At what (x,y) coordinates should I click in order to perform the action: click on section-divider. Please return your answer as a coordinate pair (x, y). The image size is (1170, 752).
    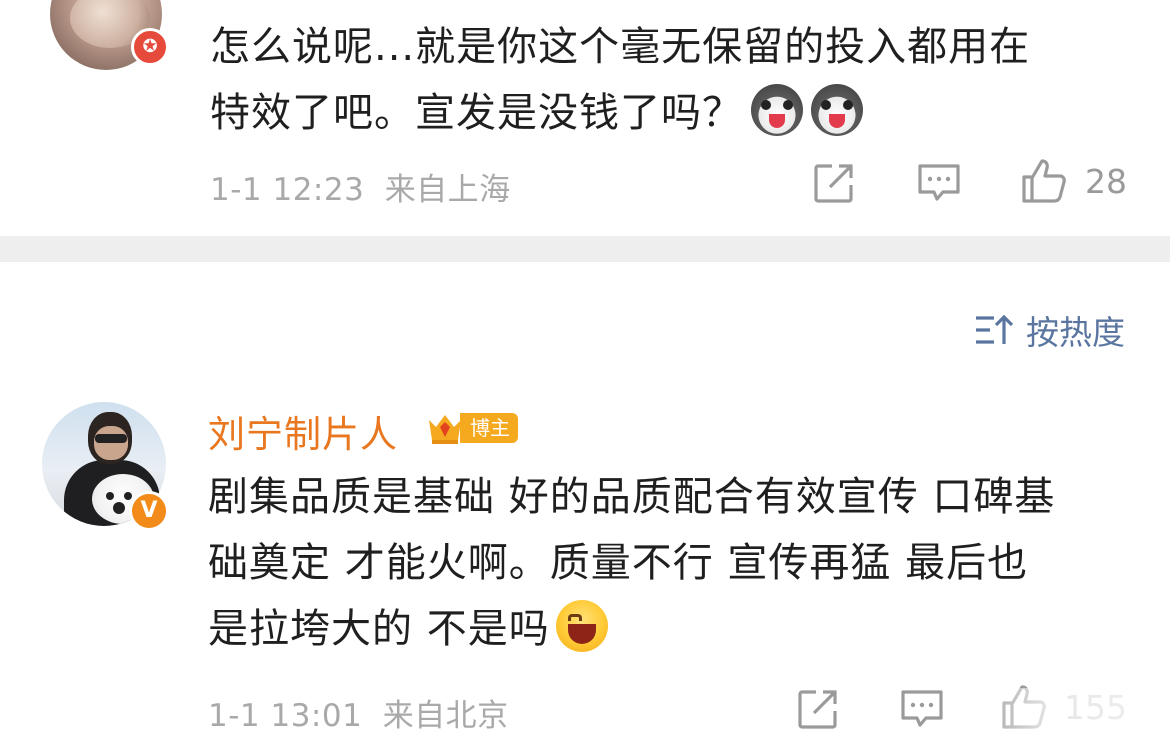
    Looking at the image, I should click on (585, 249).